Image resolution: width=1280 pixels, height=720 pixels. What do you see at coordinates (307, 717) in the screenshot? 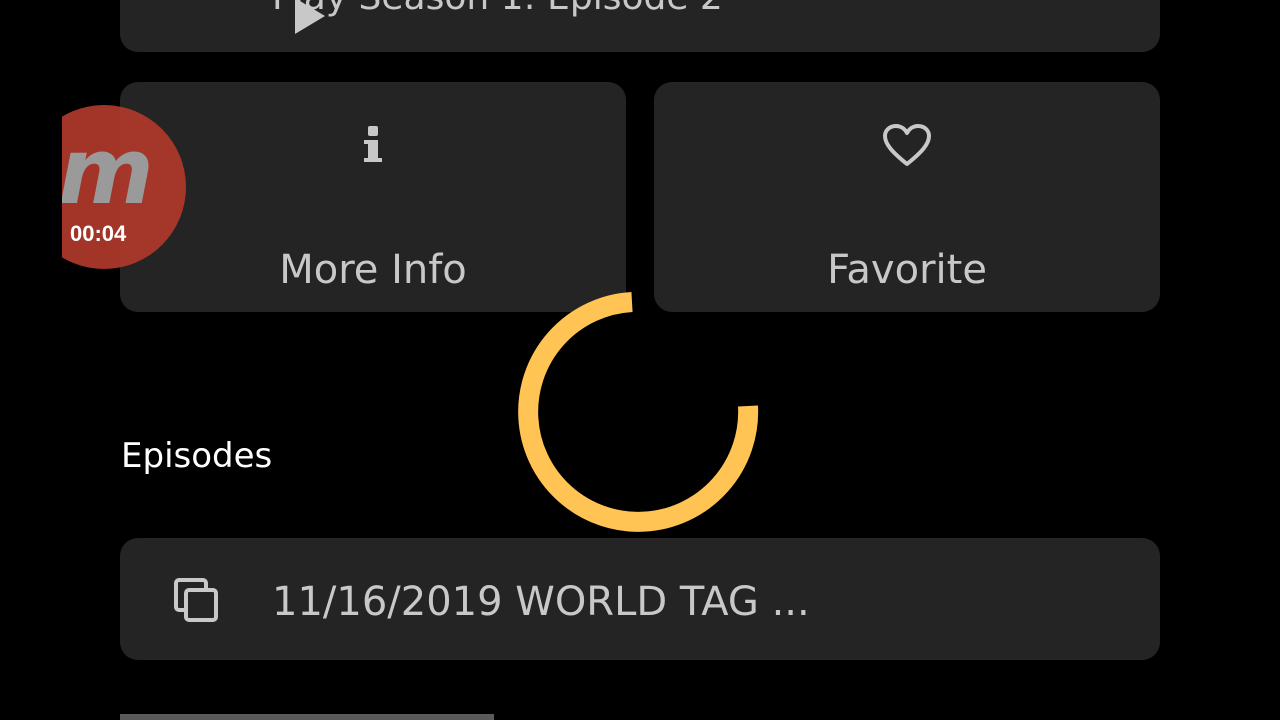
I see `next-list-item-edge` at bounding box center [307, 717].